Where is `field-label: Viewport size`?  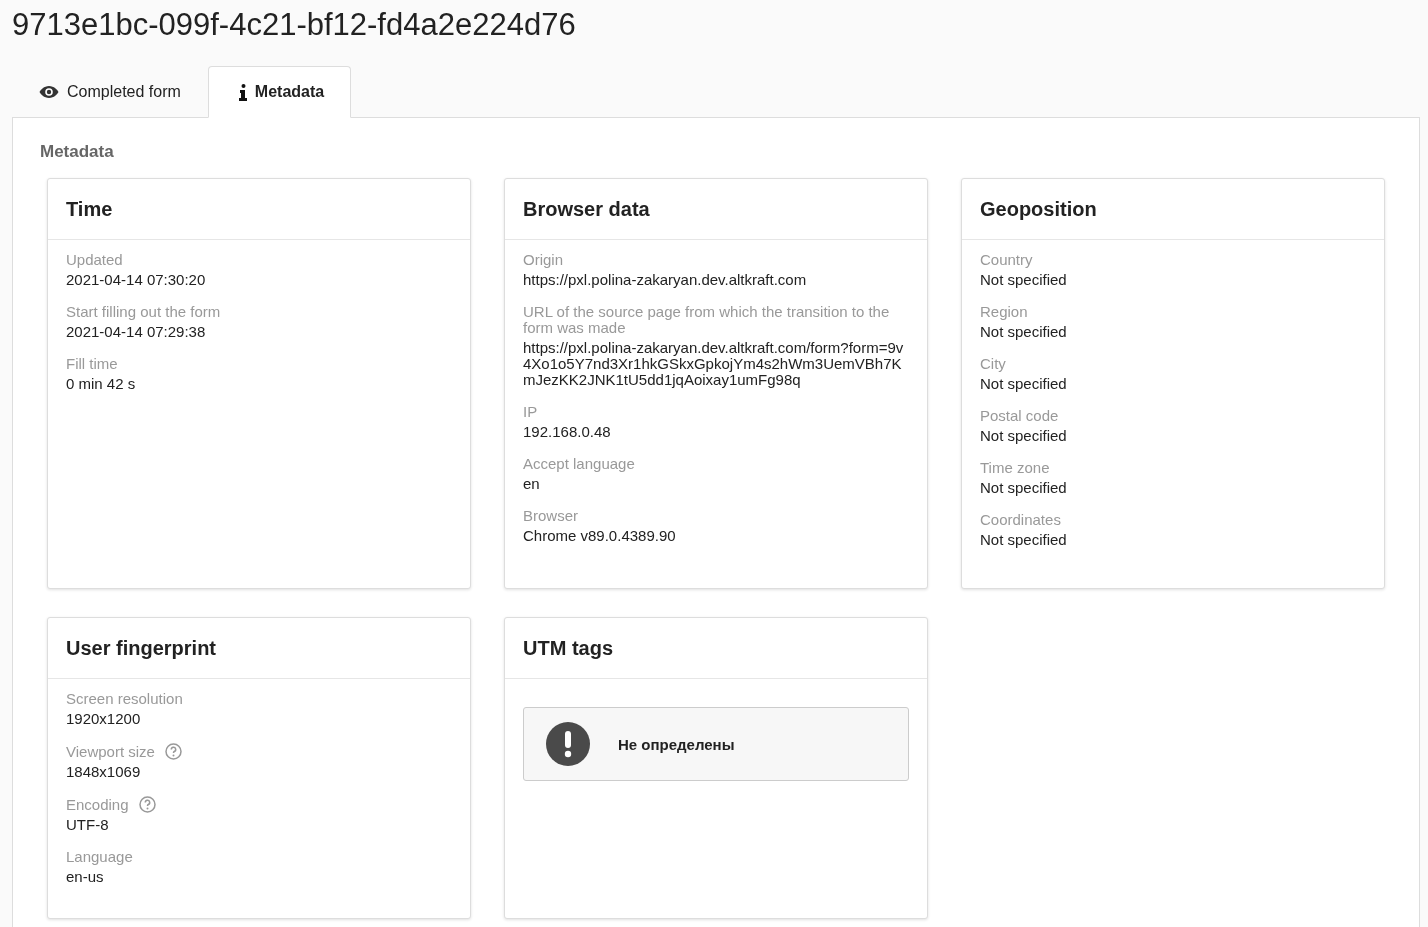 field-label: Viewport size is located at coordinates (110, 751).